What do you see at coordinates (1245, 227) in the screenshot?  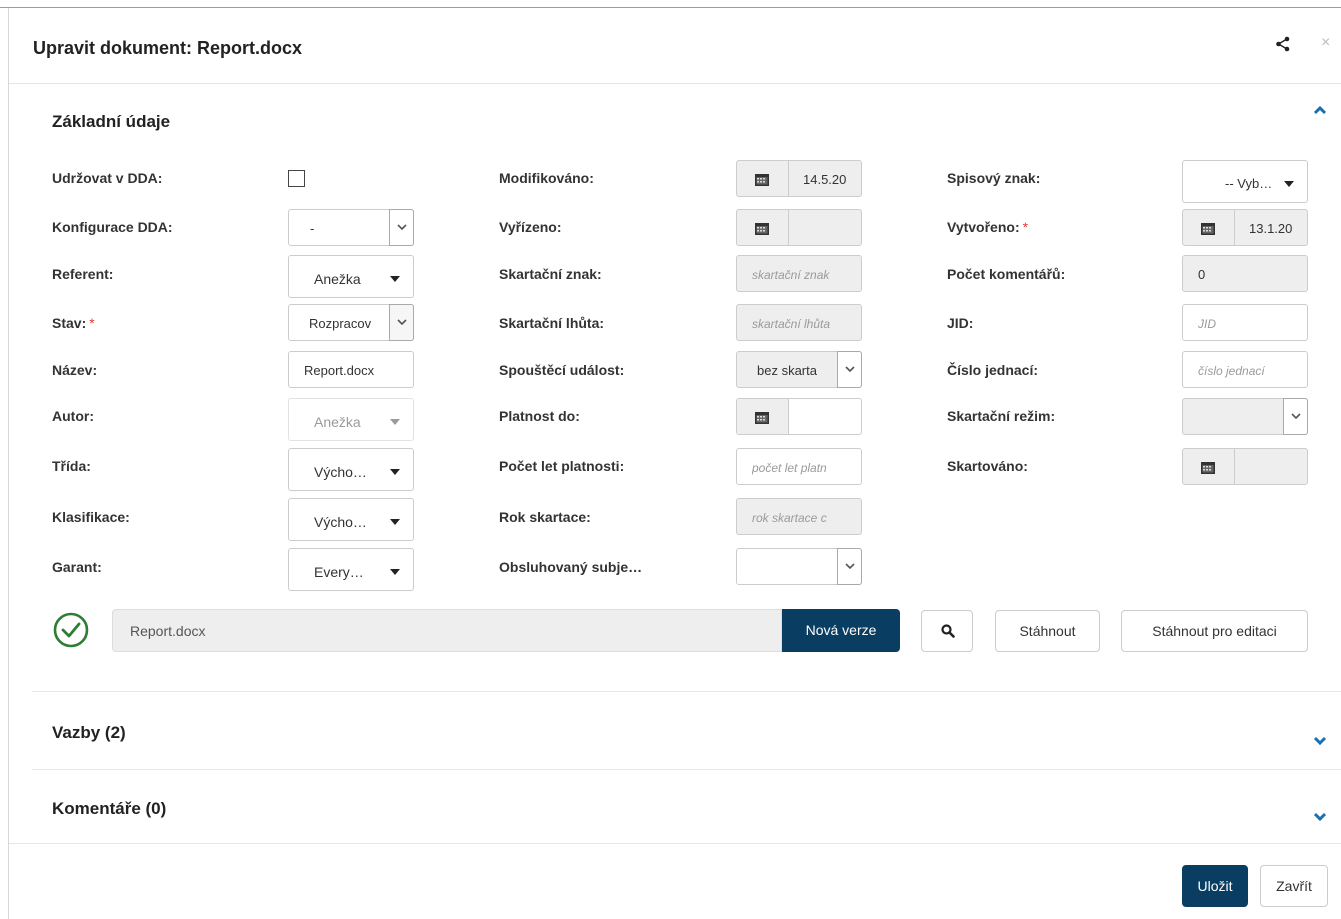 I see `created-date: 13.1.20` at bounding box center [1245, 227].